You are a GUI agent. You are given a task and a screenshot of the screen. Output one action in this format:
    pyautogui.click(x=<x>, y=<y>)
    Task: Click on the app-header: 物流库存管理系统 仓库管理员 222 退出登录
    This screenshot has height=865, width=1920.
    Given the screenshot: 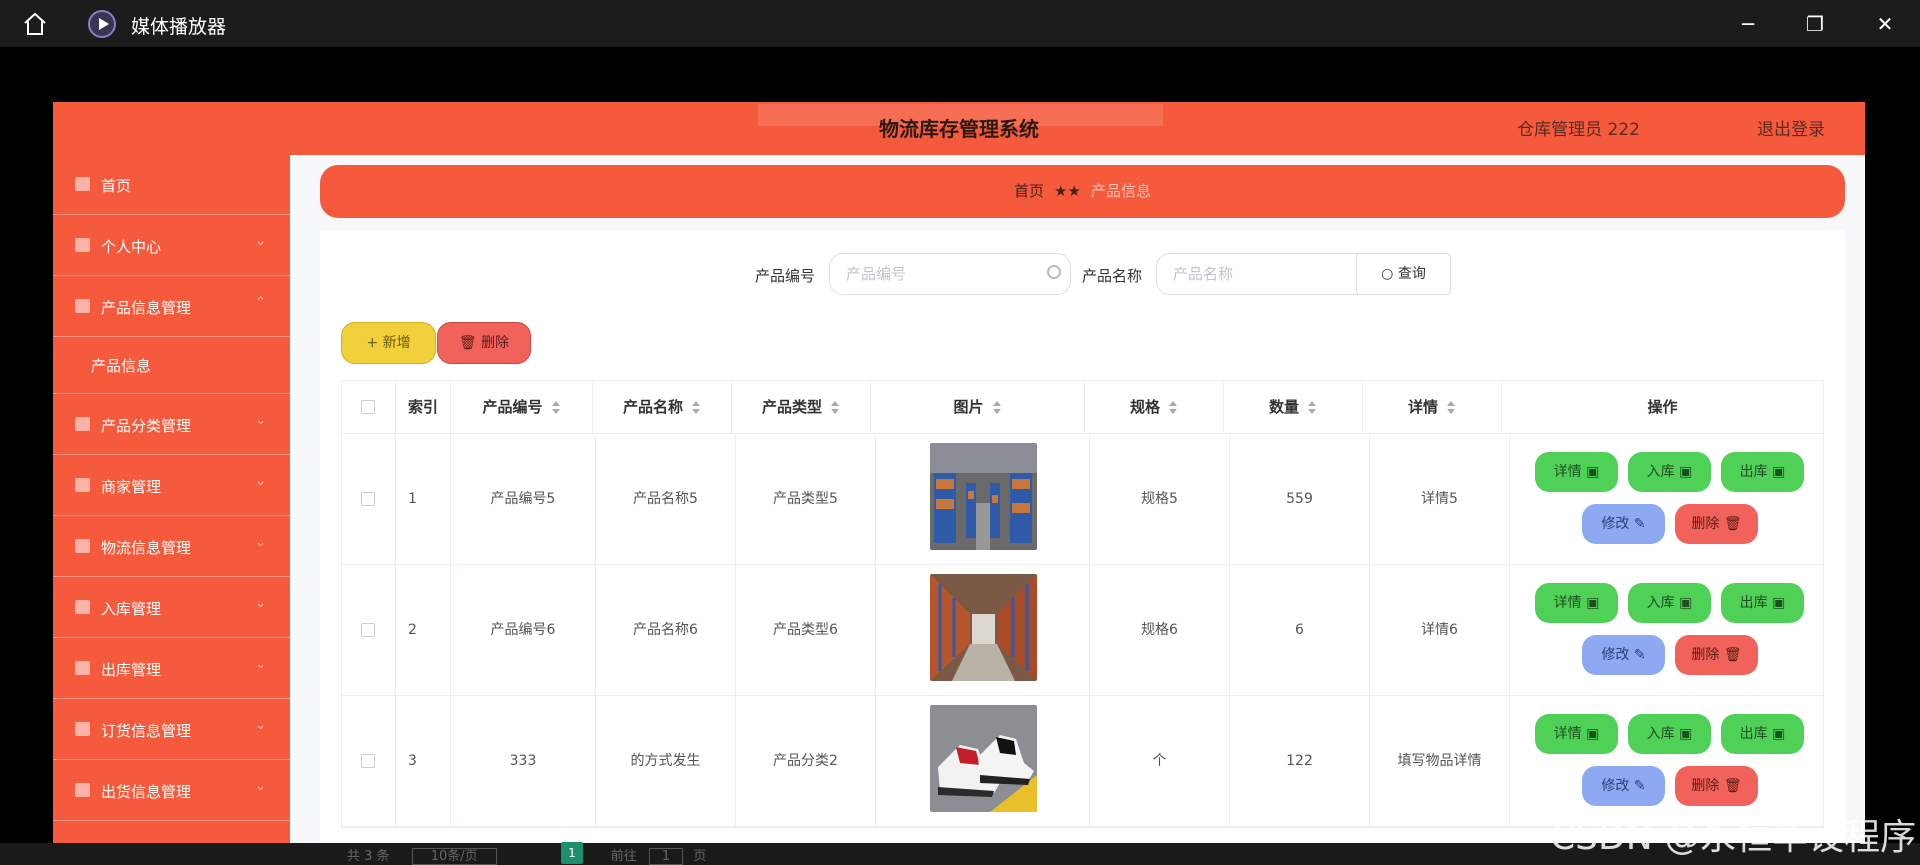 What is the action you would take?
    pyautogui.click(x=959, y=128)
    